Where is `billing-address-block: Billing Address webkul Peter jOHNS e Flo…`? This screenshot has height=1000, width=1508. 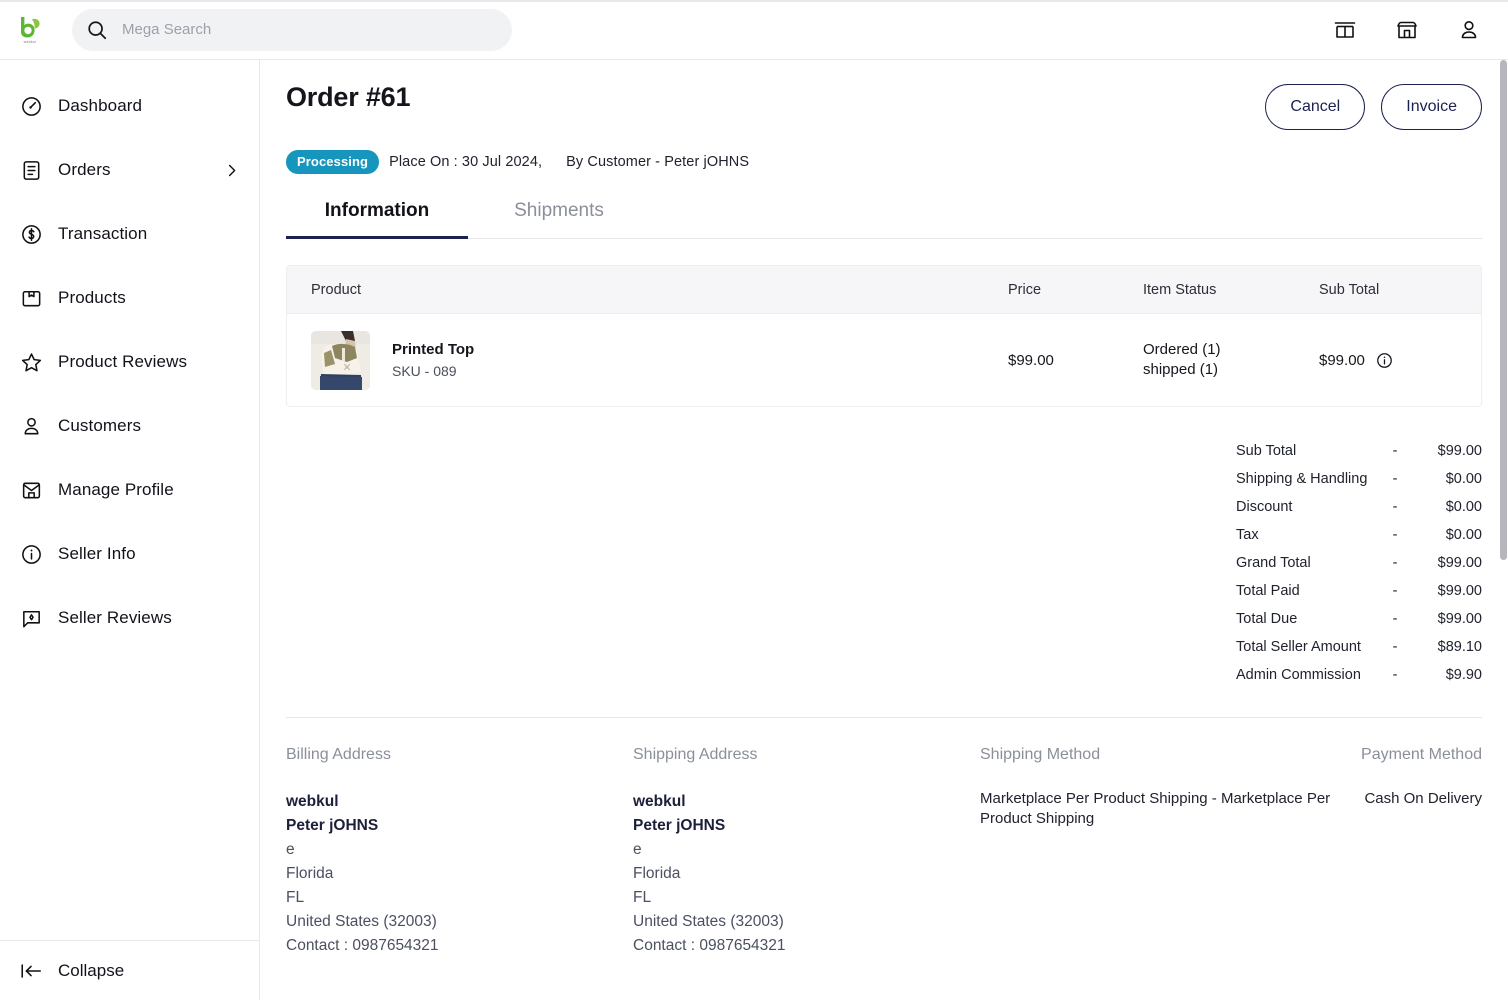 billing-address-block: Billing Address webkul Peter jOHNS e Flo… is located at coordinates (459, 852).